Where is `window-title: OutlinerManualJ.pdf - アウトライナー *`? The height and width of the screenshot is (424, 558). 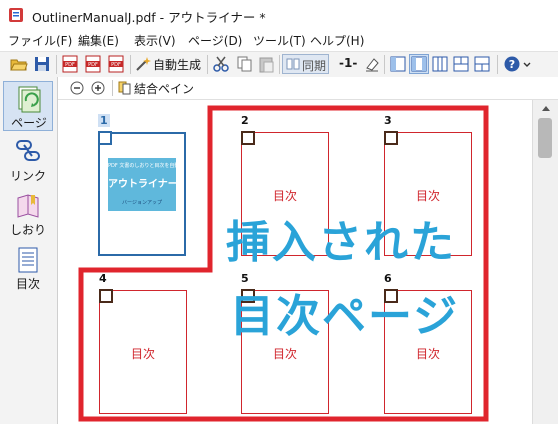
window-title: OutlinerManualJ.pdf - アウトライナー * is located at coordinates (149, 17).